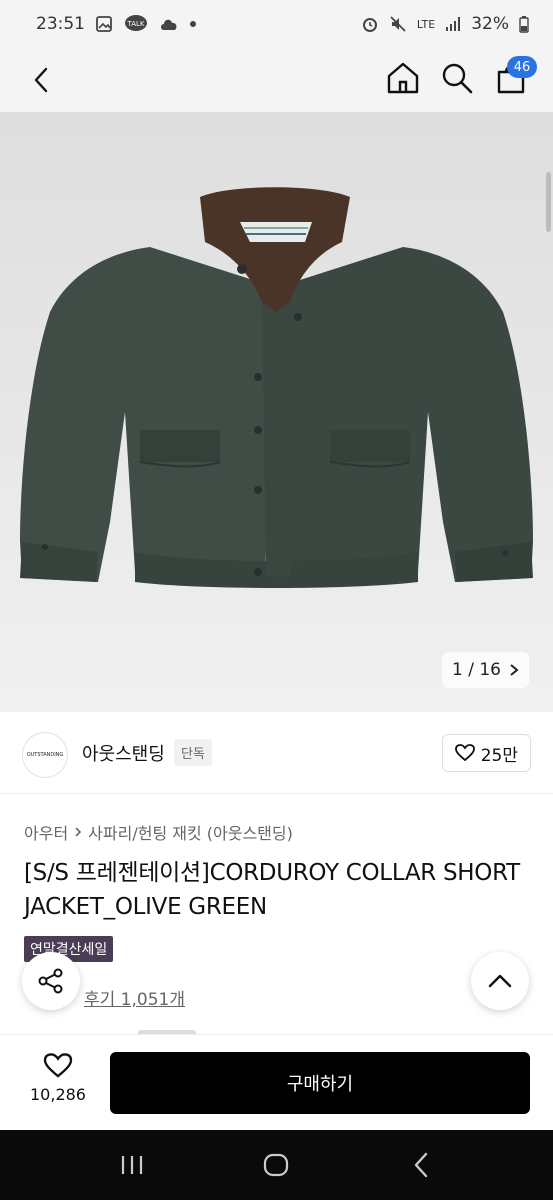  I want to click on wishlist-count: 10,286, so click(58, 1094).